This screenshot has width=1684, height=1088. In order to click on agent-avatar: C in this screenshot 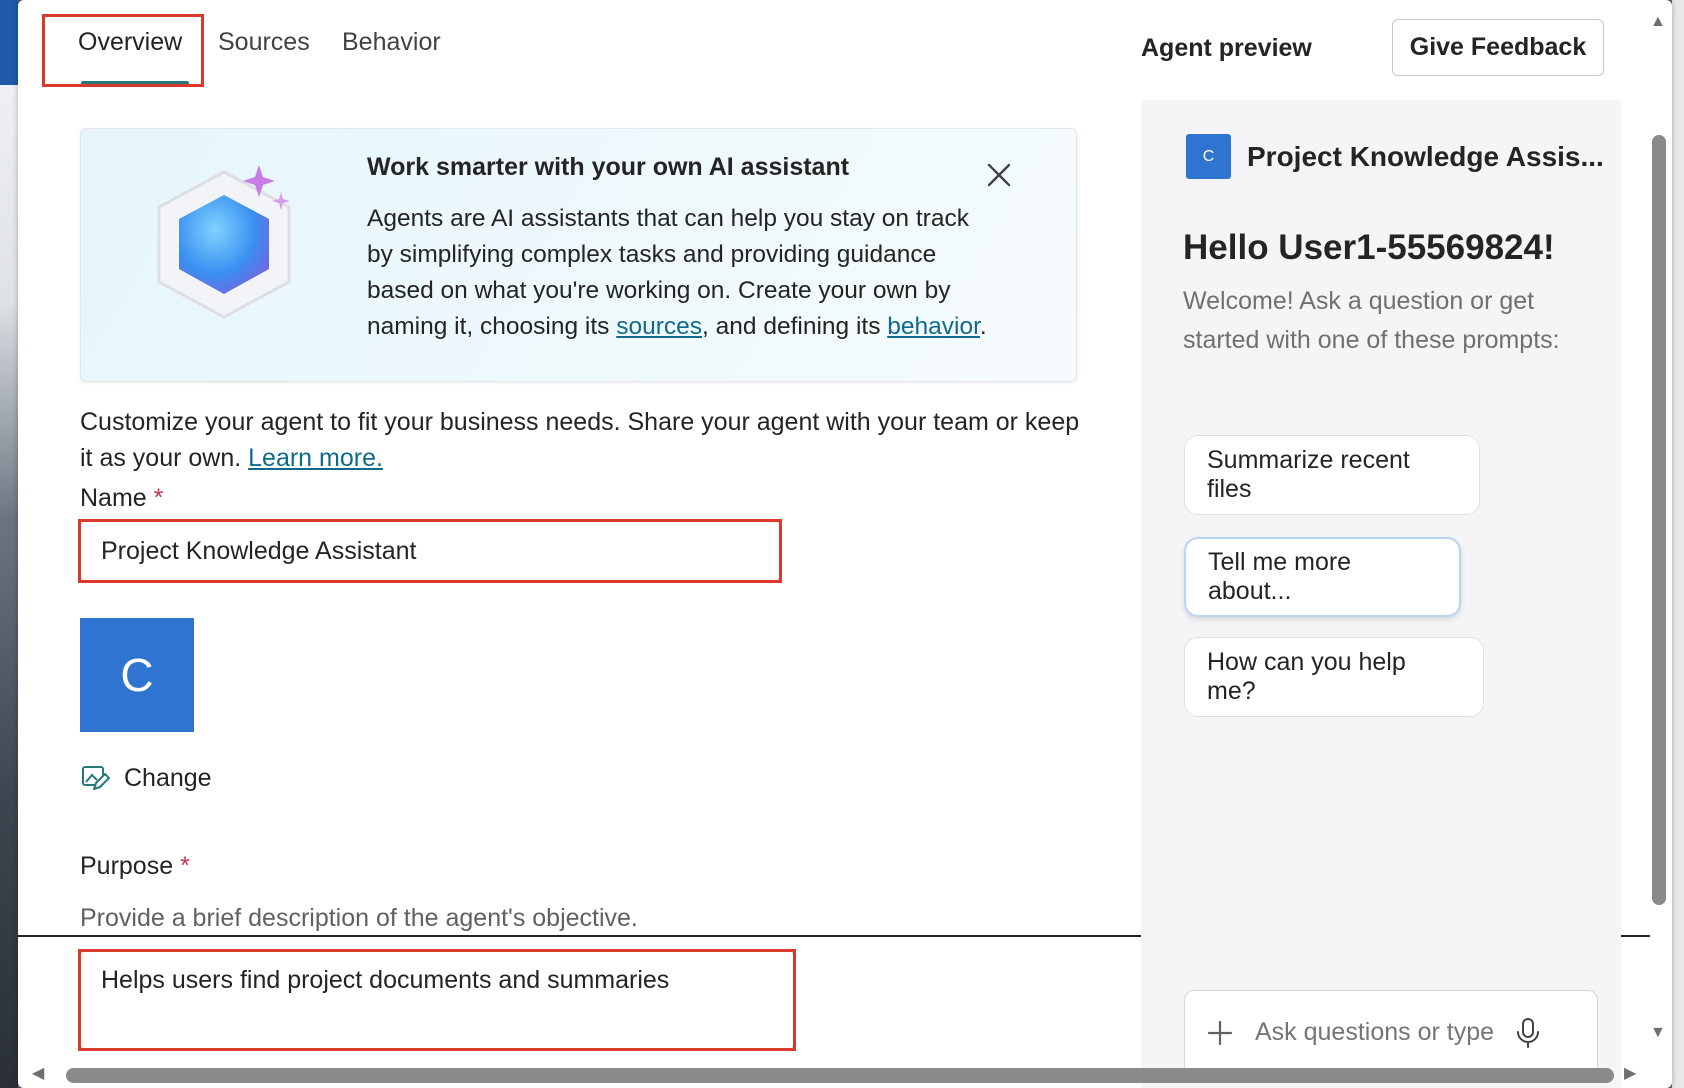, I will do `click(137, 675)`.